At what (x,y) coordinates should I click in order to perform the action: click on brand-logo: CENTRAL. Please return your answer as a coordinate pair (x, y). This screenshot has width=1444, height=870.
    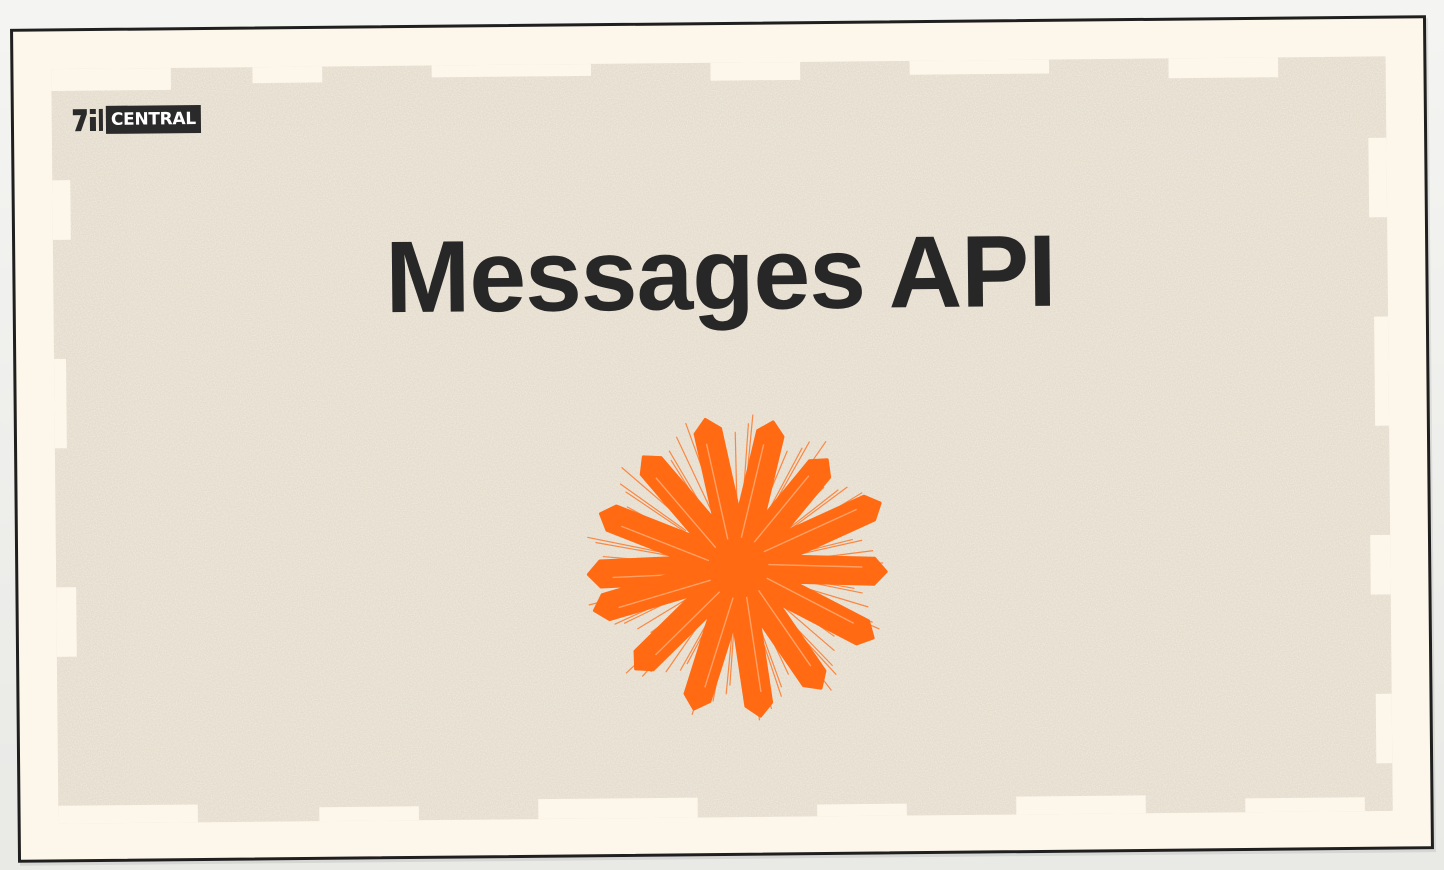
    Looking at the image, I should click on (135, 119).